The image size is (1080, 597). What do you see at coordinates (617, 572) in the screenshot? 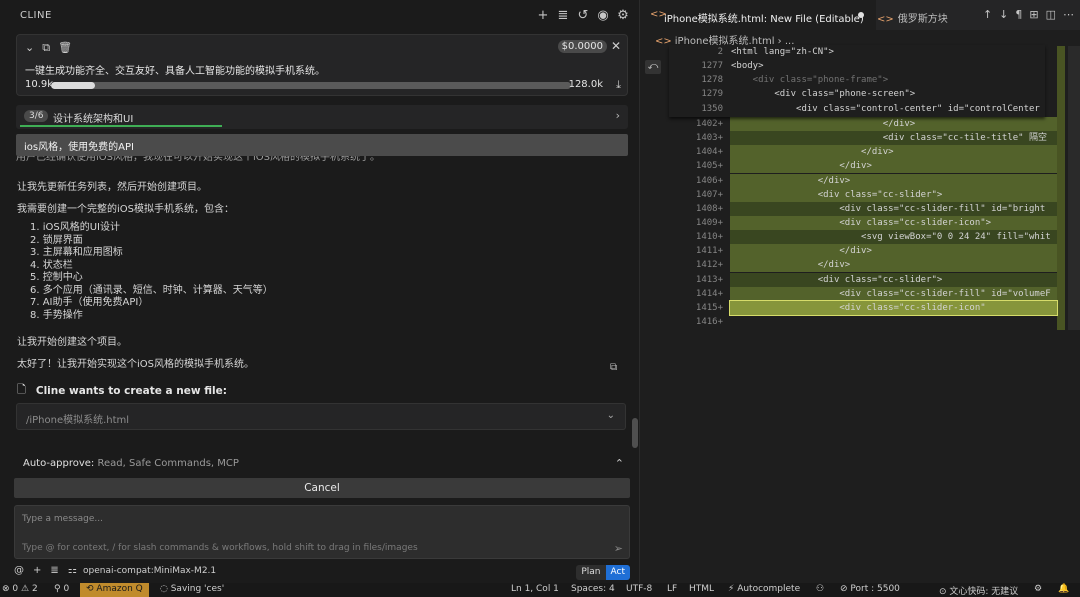
I see `act-mode-button: Act` at bounding box center [617, 572].